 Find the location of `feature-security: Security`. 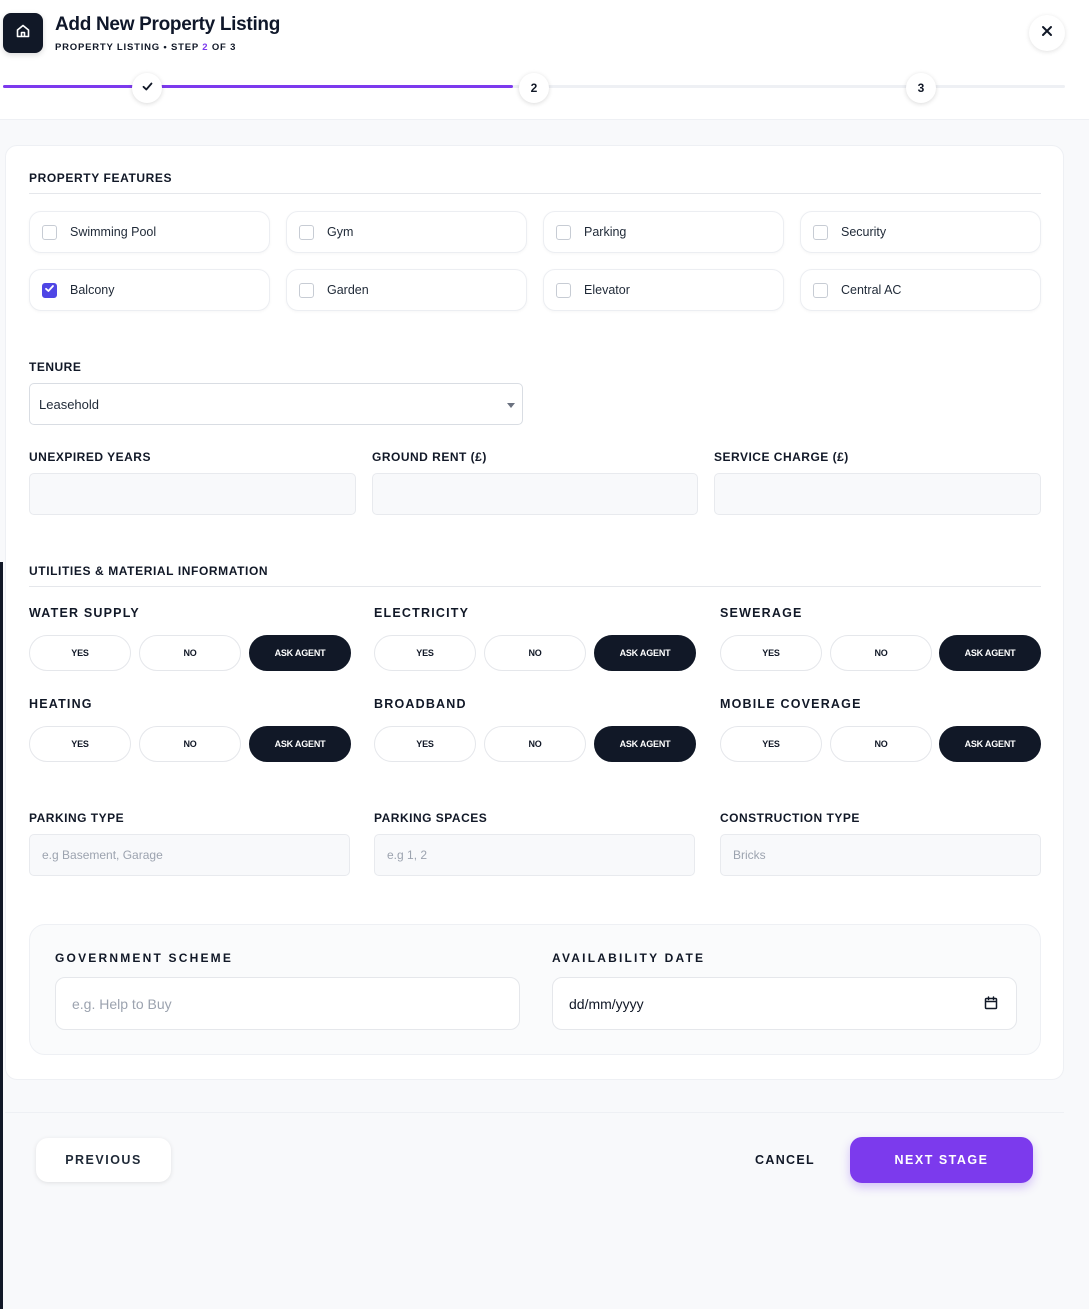

feature-security: Security is located at coordinates (920, 232).